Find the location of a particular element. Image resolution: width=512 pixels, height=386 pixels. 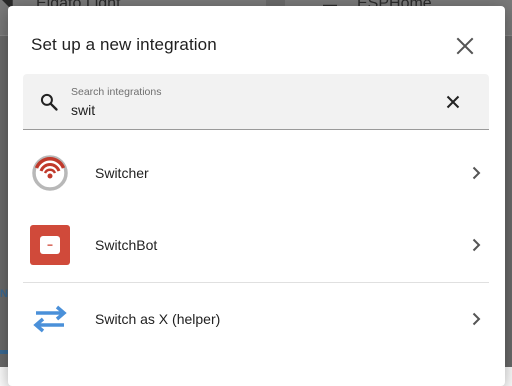

clear-search-button is located at coordinates (453, 102).